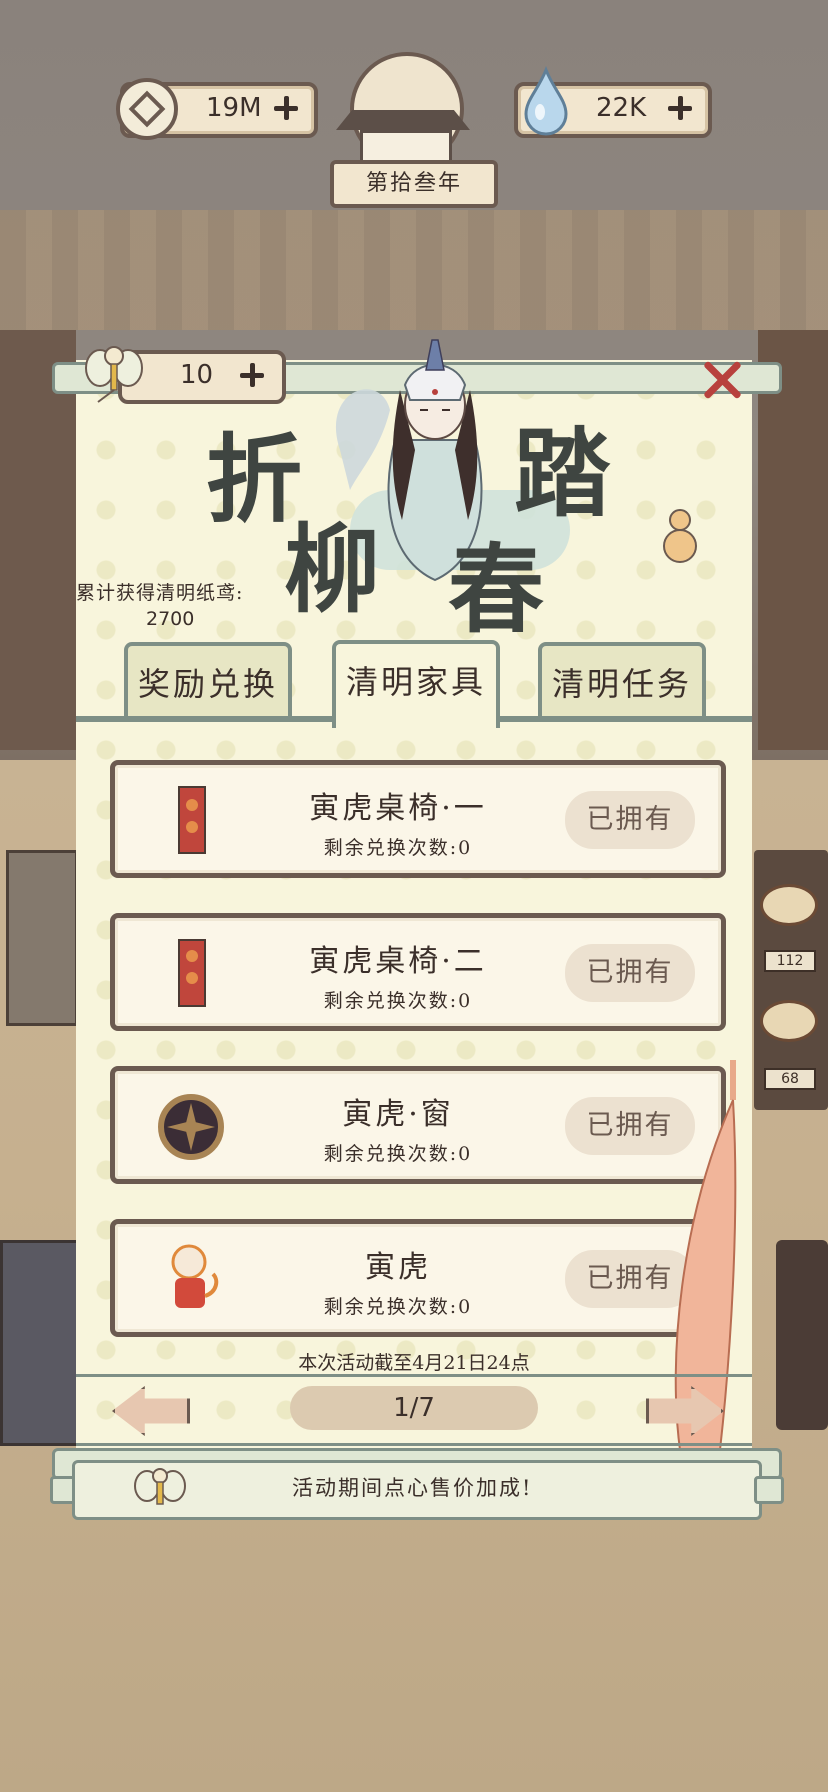  I want to click on scene-roof-decoration, so click(414, 270).